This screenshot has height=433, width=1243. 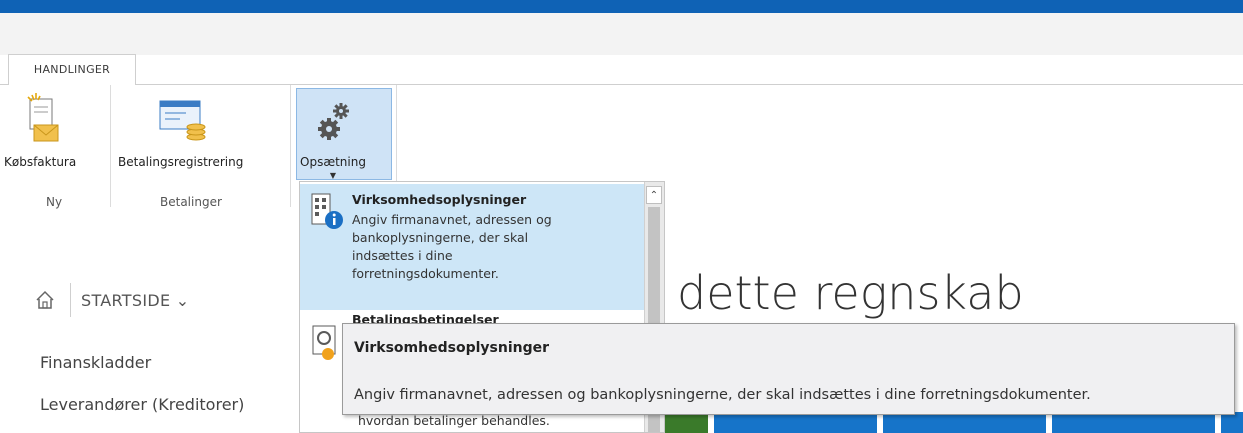 I want to click on menu-item-desc-line: bankoplysningerne, der skal, so click(x=440, y=237).